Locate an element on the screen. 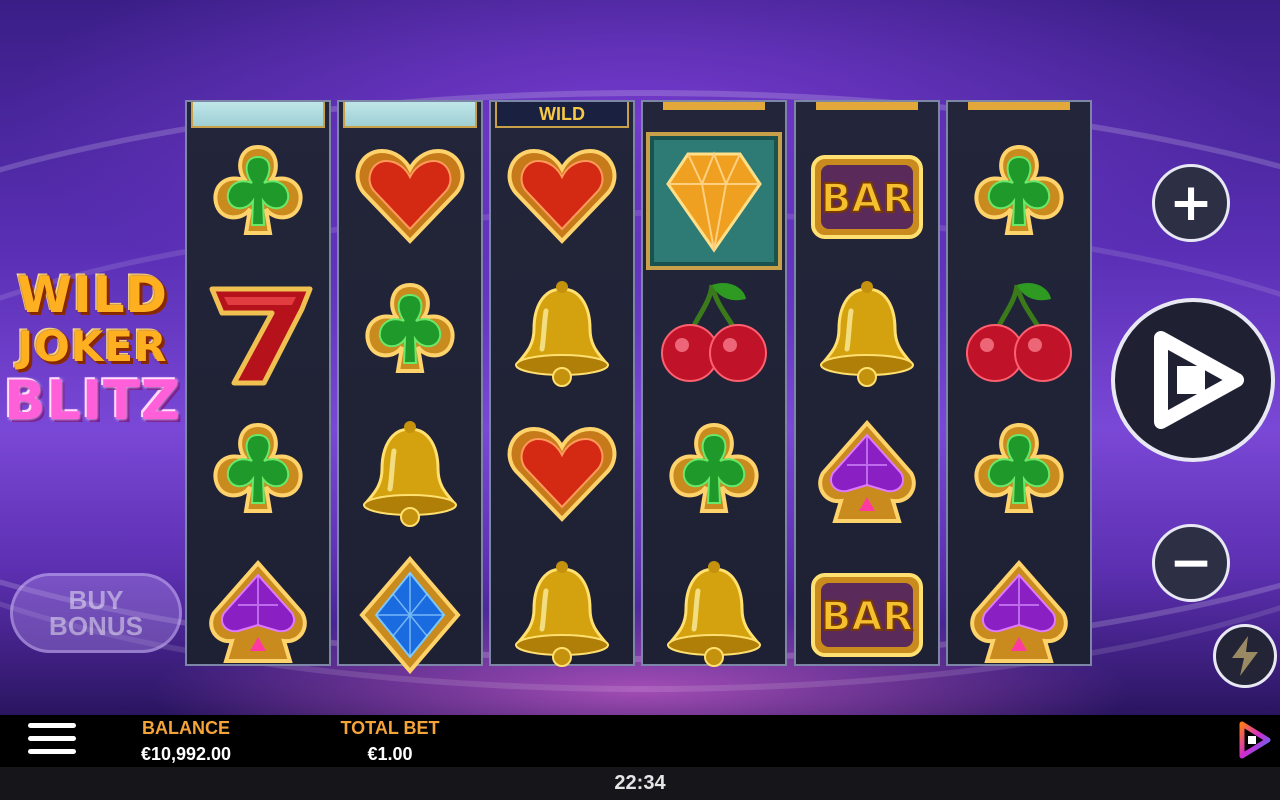 The image size is (1280, 800). minus-icon: − is located at coordinates (1191, 563).